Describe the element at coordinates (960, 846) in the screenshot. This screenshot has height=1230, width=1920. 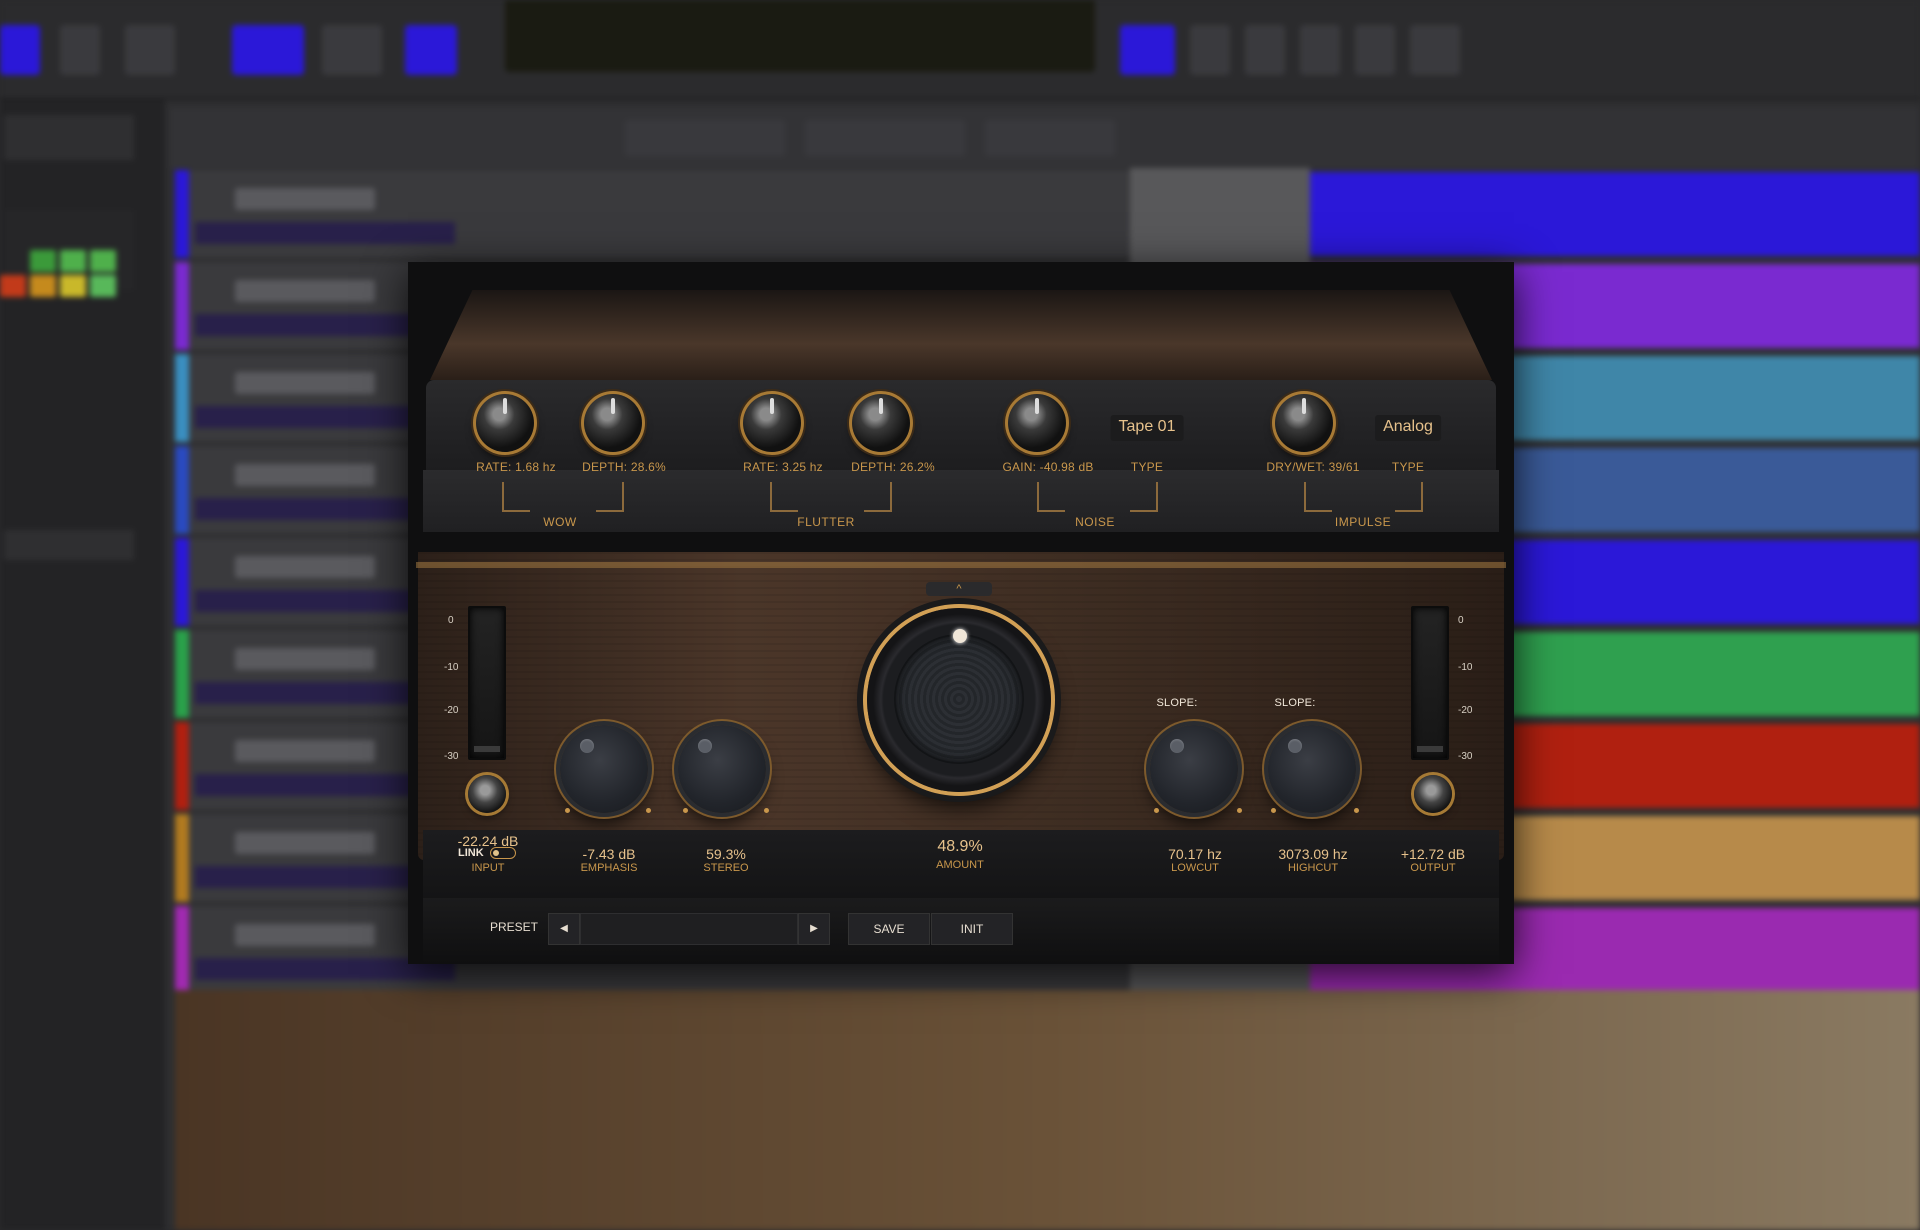
I see `amount-value: 48.9%` at that location.